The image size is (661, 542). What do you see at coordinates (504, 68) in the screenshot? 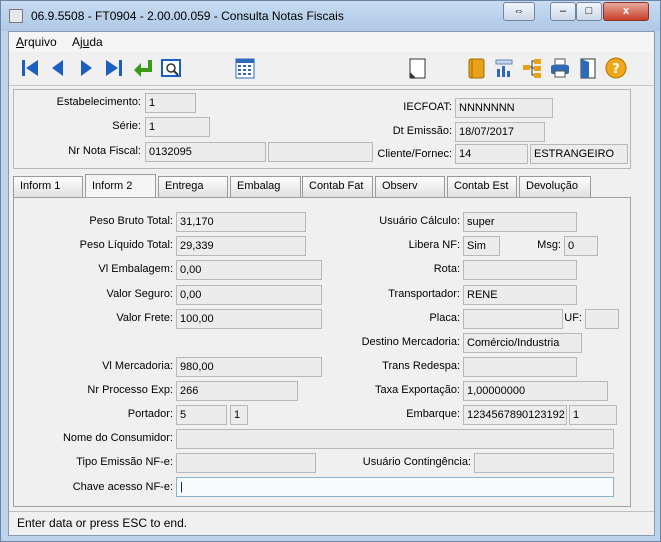
I see `chart-icon` at bounding box center [504, 68].